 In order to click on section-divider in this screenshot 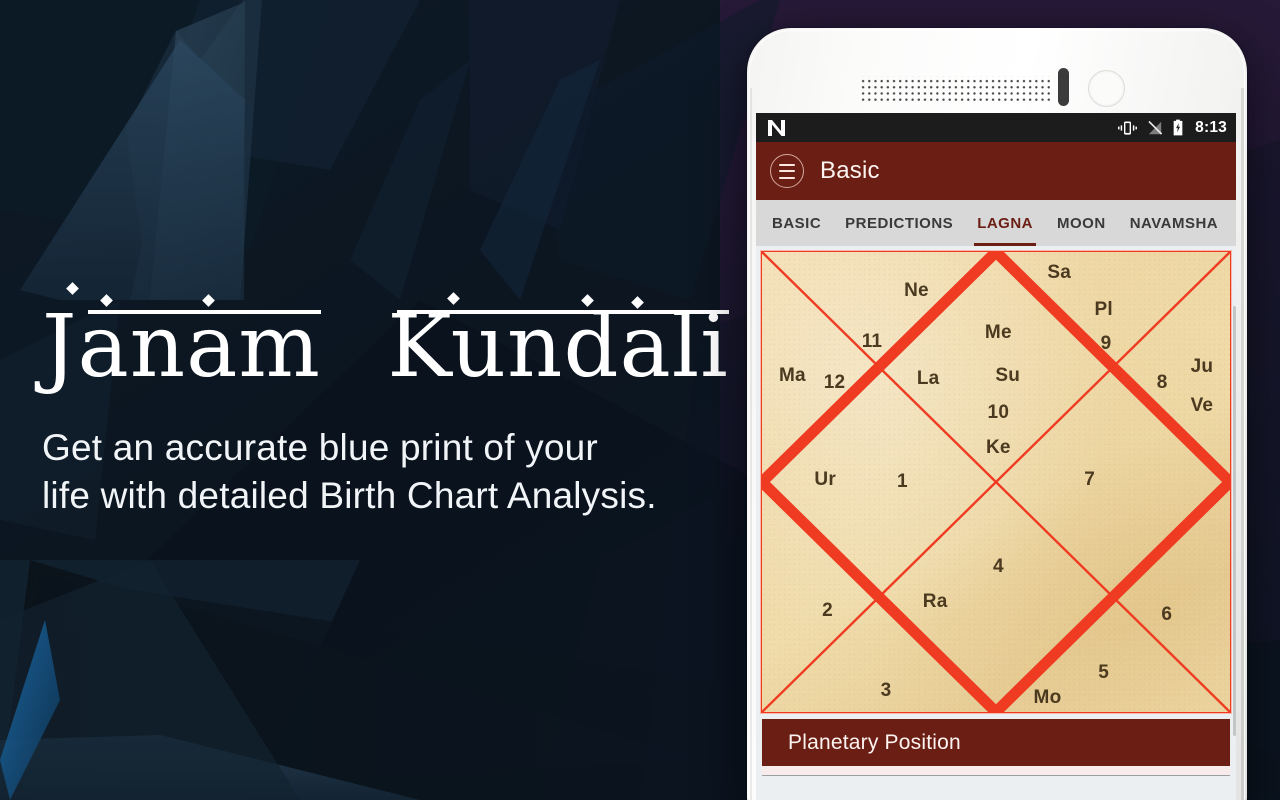, I will do `click(996, 770)`.